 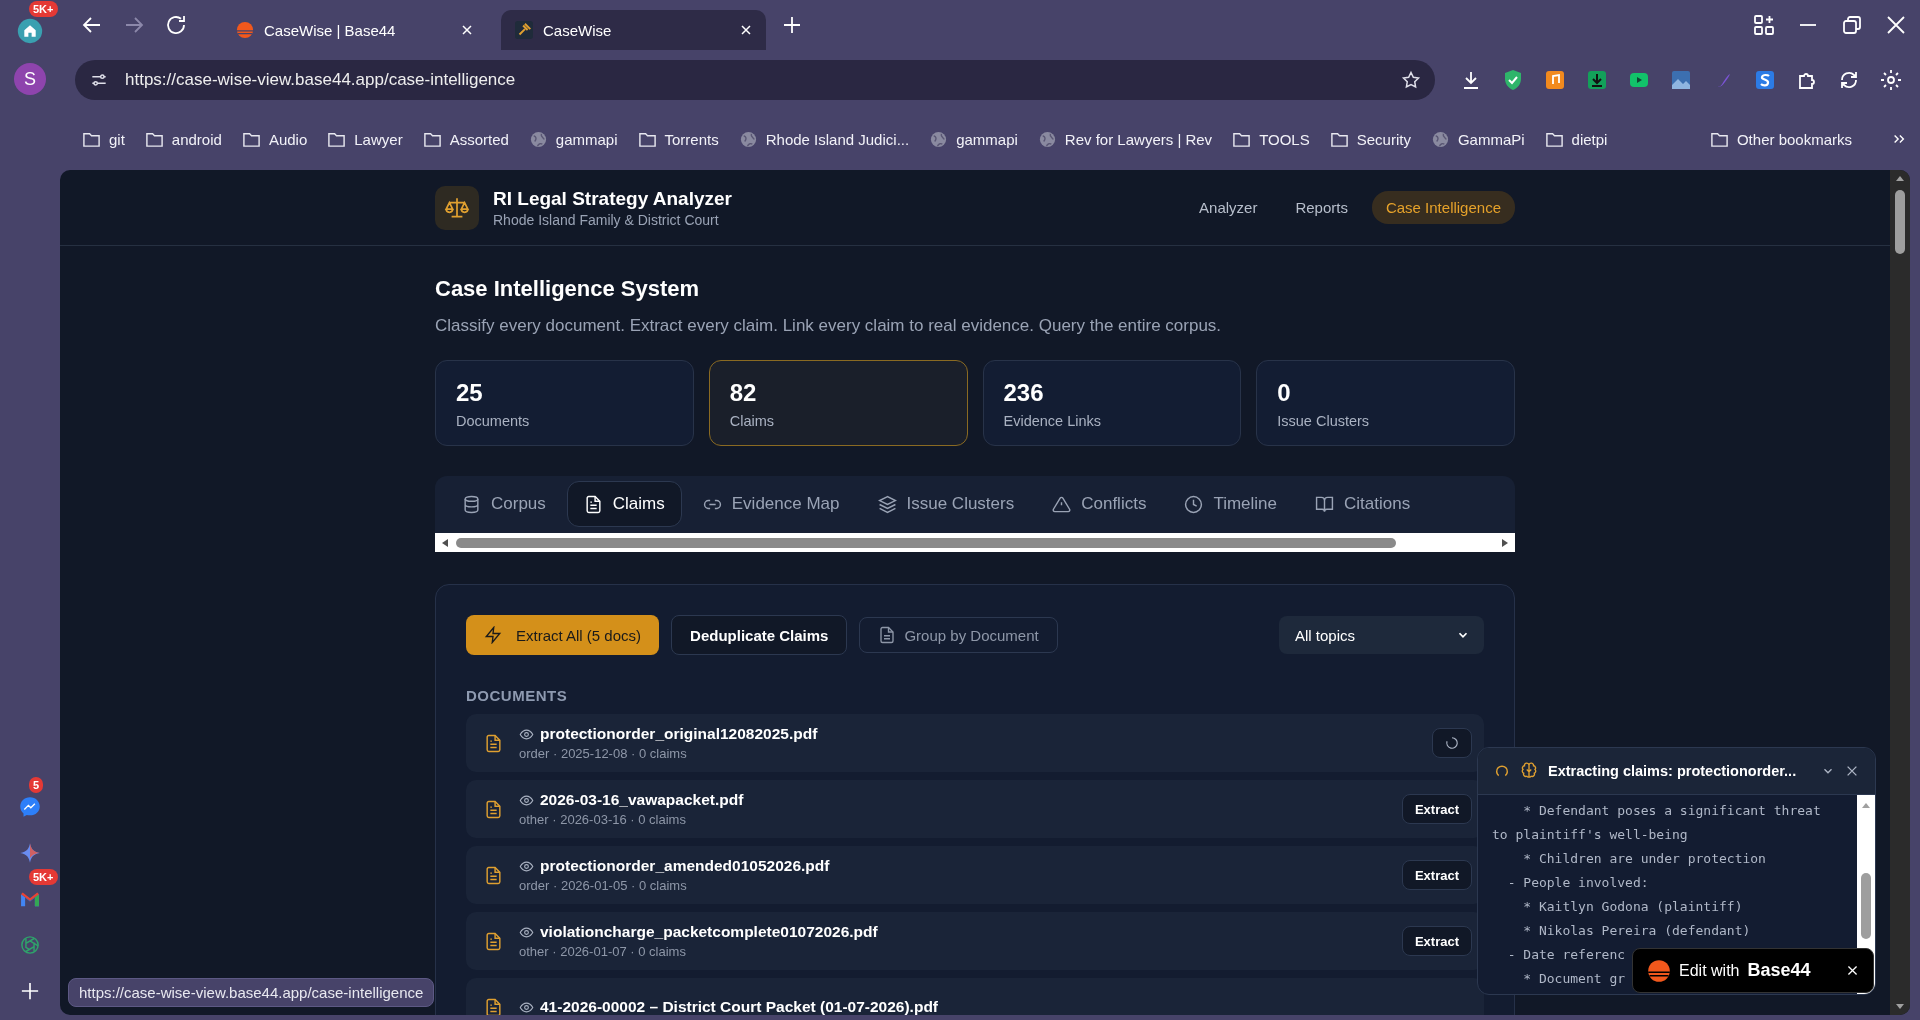 What do you see at coordinates (1709, 970) in the screenshot?
I see `badge-label: Edit with` at bounding box center [1709, 970].